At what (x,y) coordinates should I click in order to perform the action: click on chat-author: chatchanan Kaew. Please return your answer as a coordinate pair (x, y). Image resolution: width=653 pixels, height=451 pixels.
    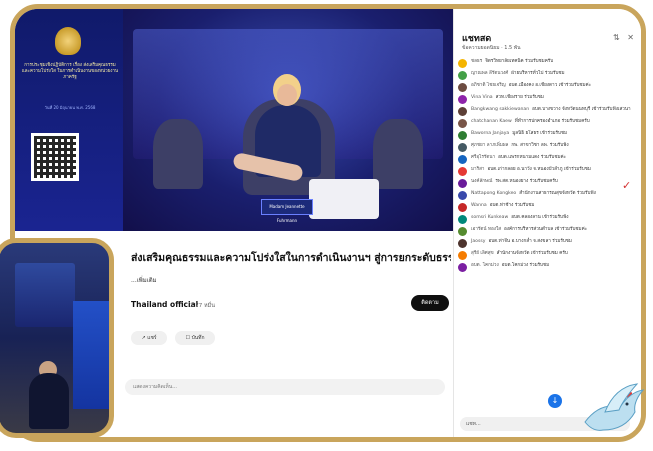
    Looking at the image, I should click on (491, 121).